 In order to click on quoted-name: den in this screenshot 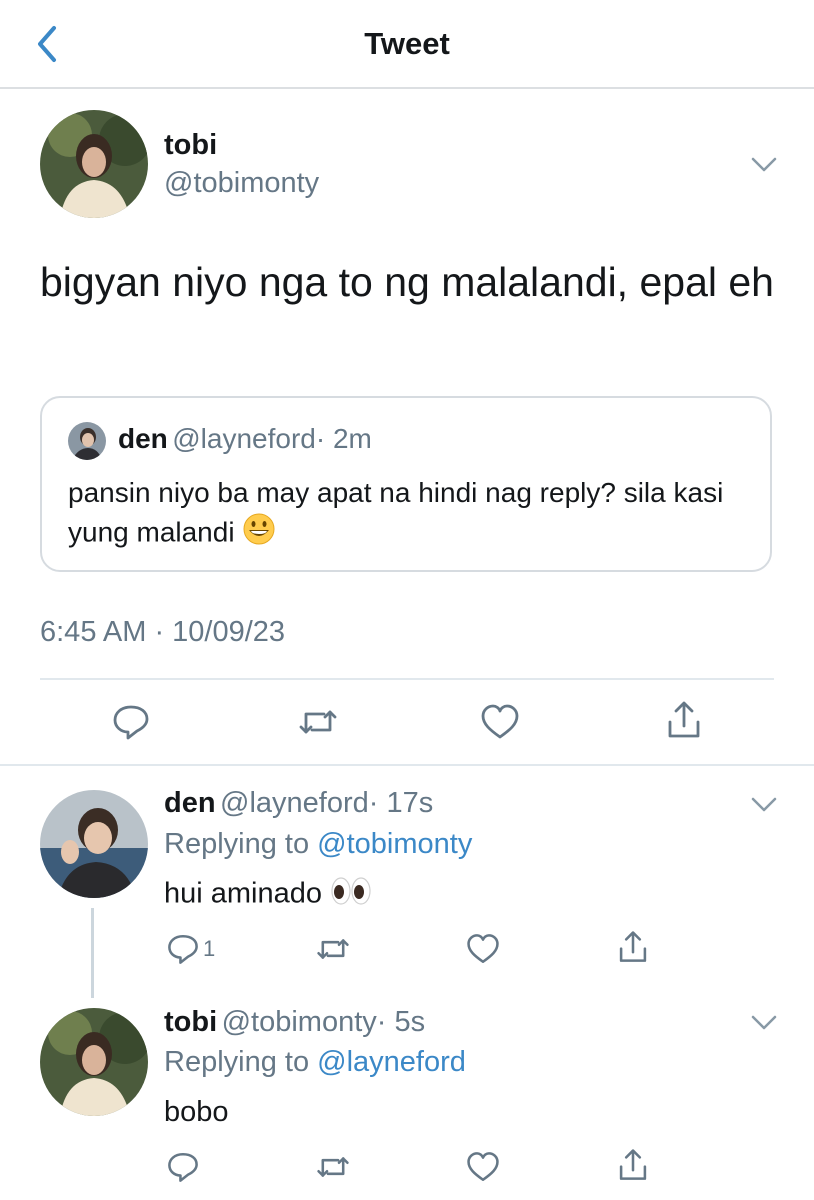, I will do `click(143, 438)`.